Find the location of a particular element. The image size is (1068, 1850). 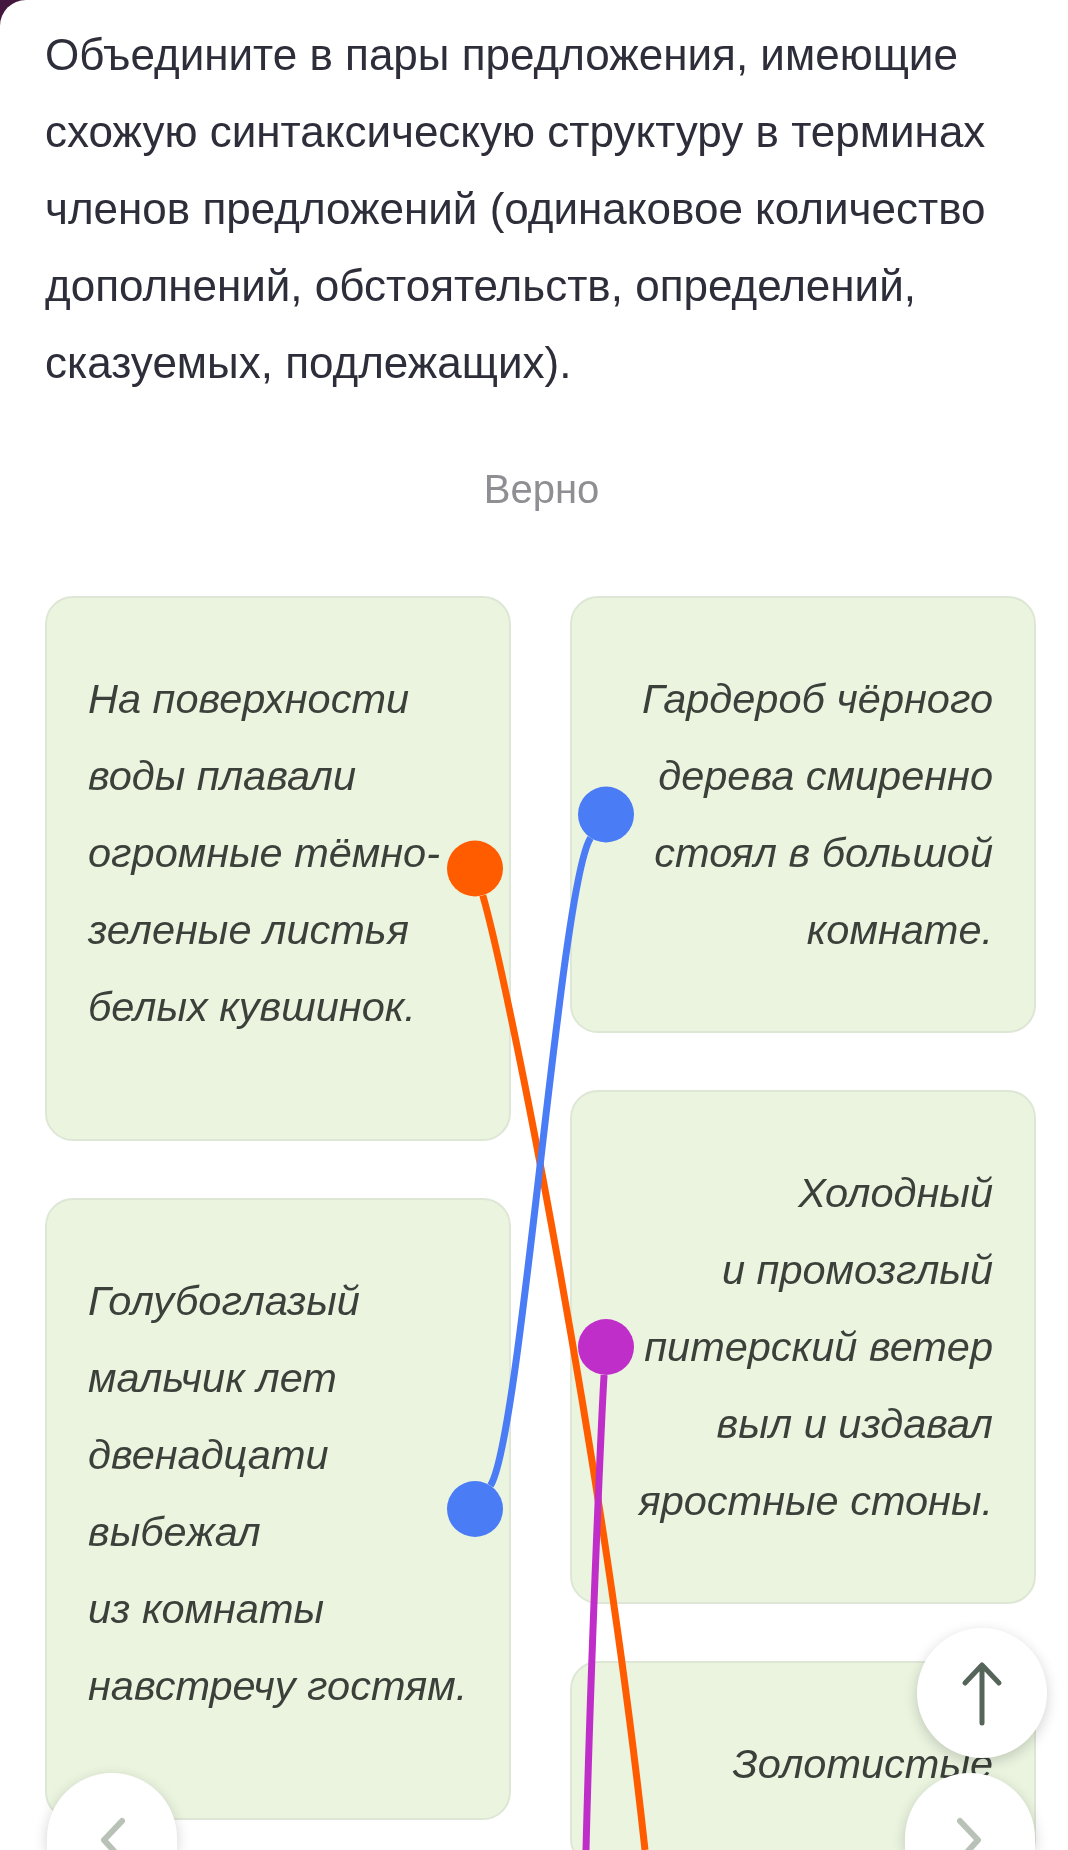

sentence-text: Гардероб чёрного дерева смиренно стоял в большой комнате. is located at coordinates (816, 814).